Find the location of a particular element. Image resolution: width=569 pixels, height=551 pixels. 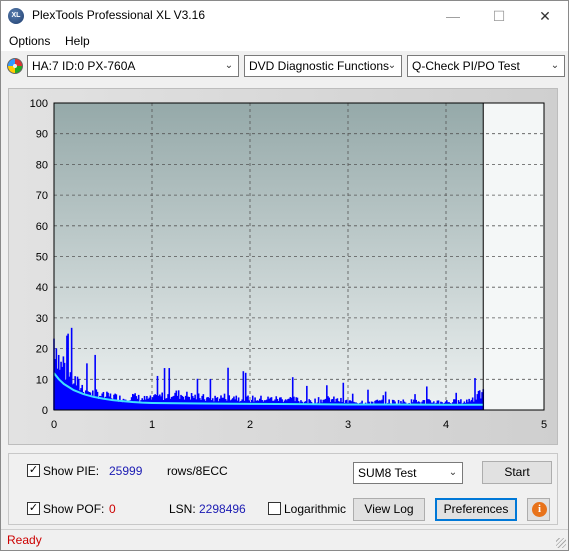

x-tick-label: 3 is located at coordinates (348, 425).